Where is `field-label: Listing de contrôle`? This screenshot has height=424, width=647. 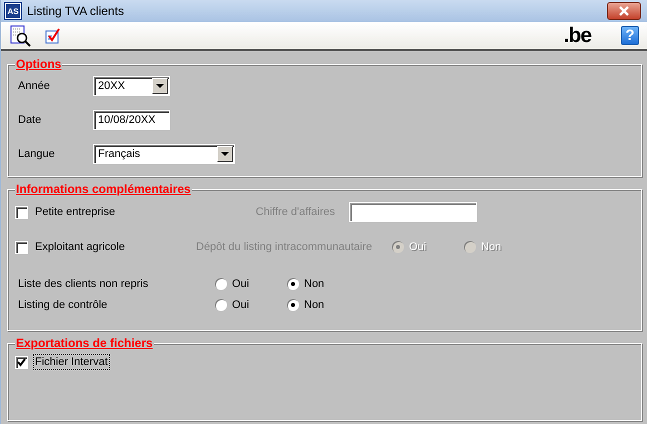 field-label: Listing de contrôle is located at coordinates (62, 305).